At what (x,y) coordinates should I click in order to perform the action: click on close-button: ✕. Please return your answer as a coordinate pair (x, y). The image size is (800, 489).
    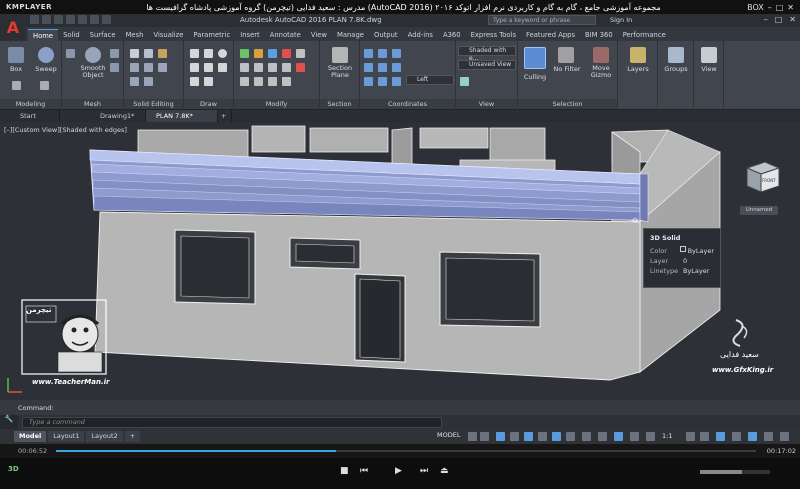
    Looking at the image, I should click on (792, 19).